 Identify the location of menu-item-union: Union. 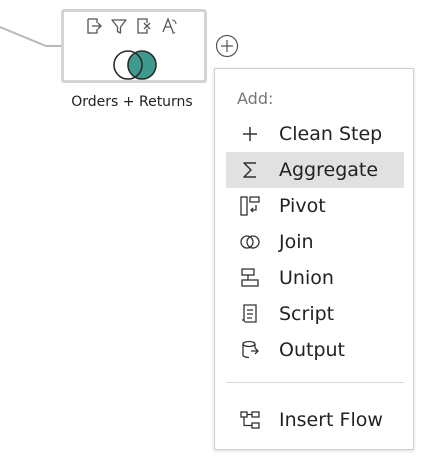
(315, 278).